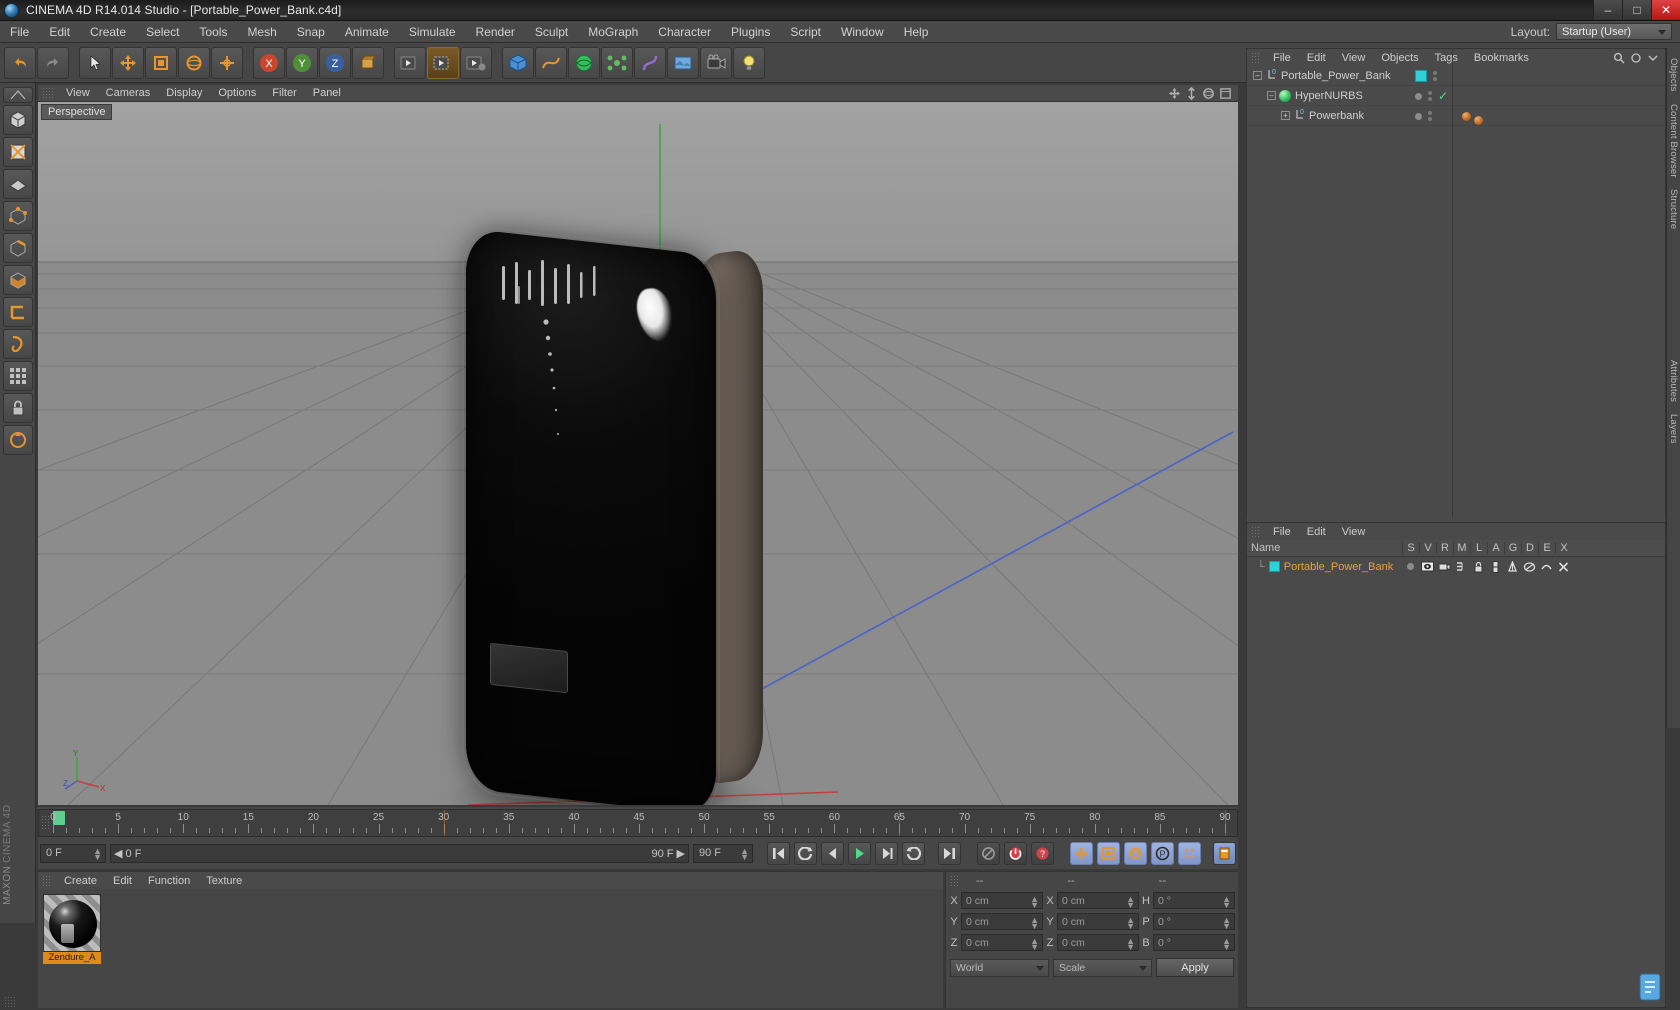  Describe the element at coordinates (1194, 922) in the screenshot. I see `rotation-field: 0 ° ▲ ▼` at that location.